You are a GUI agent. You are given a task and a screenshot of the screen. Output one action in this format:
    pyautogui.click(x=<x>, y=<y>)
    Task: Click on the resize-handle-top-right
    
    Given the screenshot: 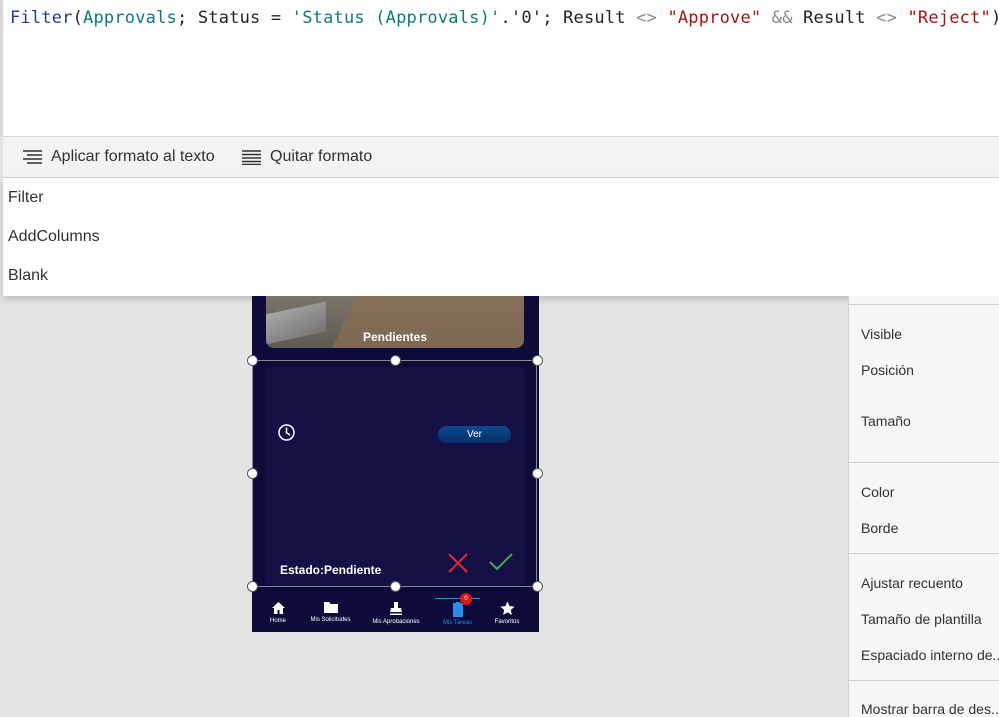 What is the action you would take?
    pyautogui.click(x=537, y=360)
    